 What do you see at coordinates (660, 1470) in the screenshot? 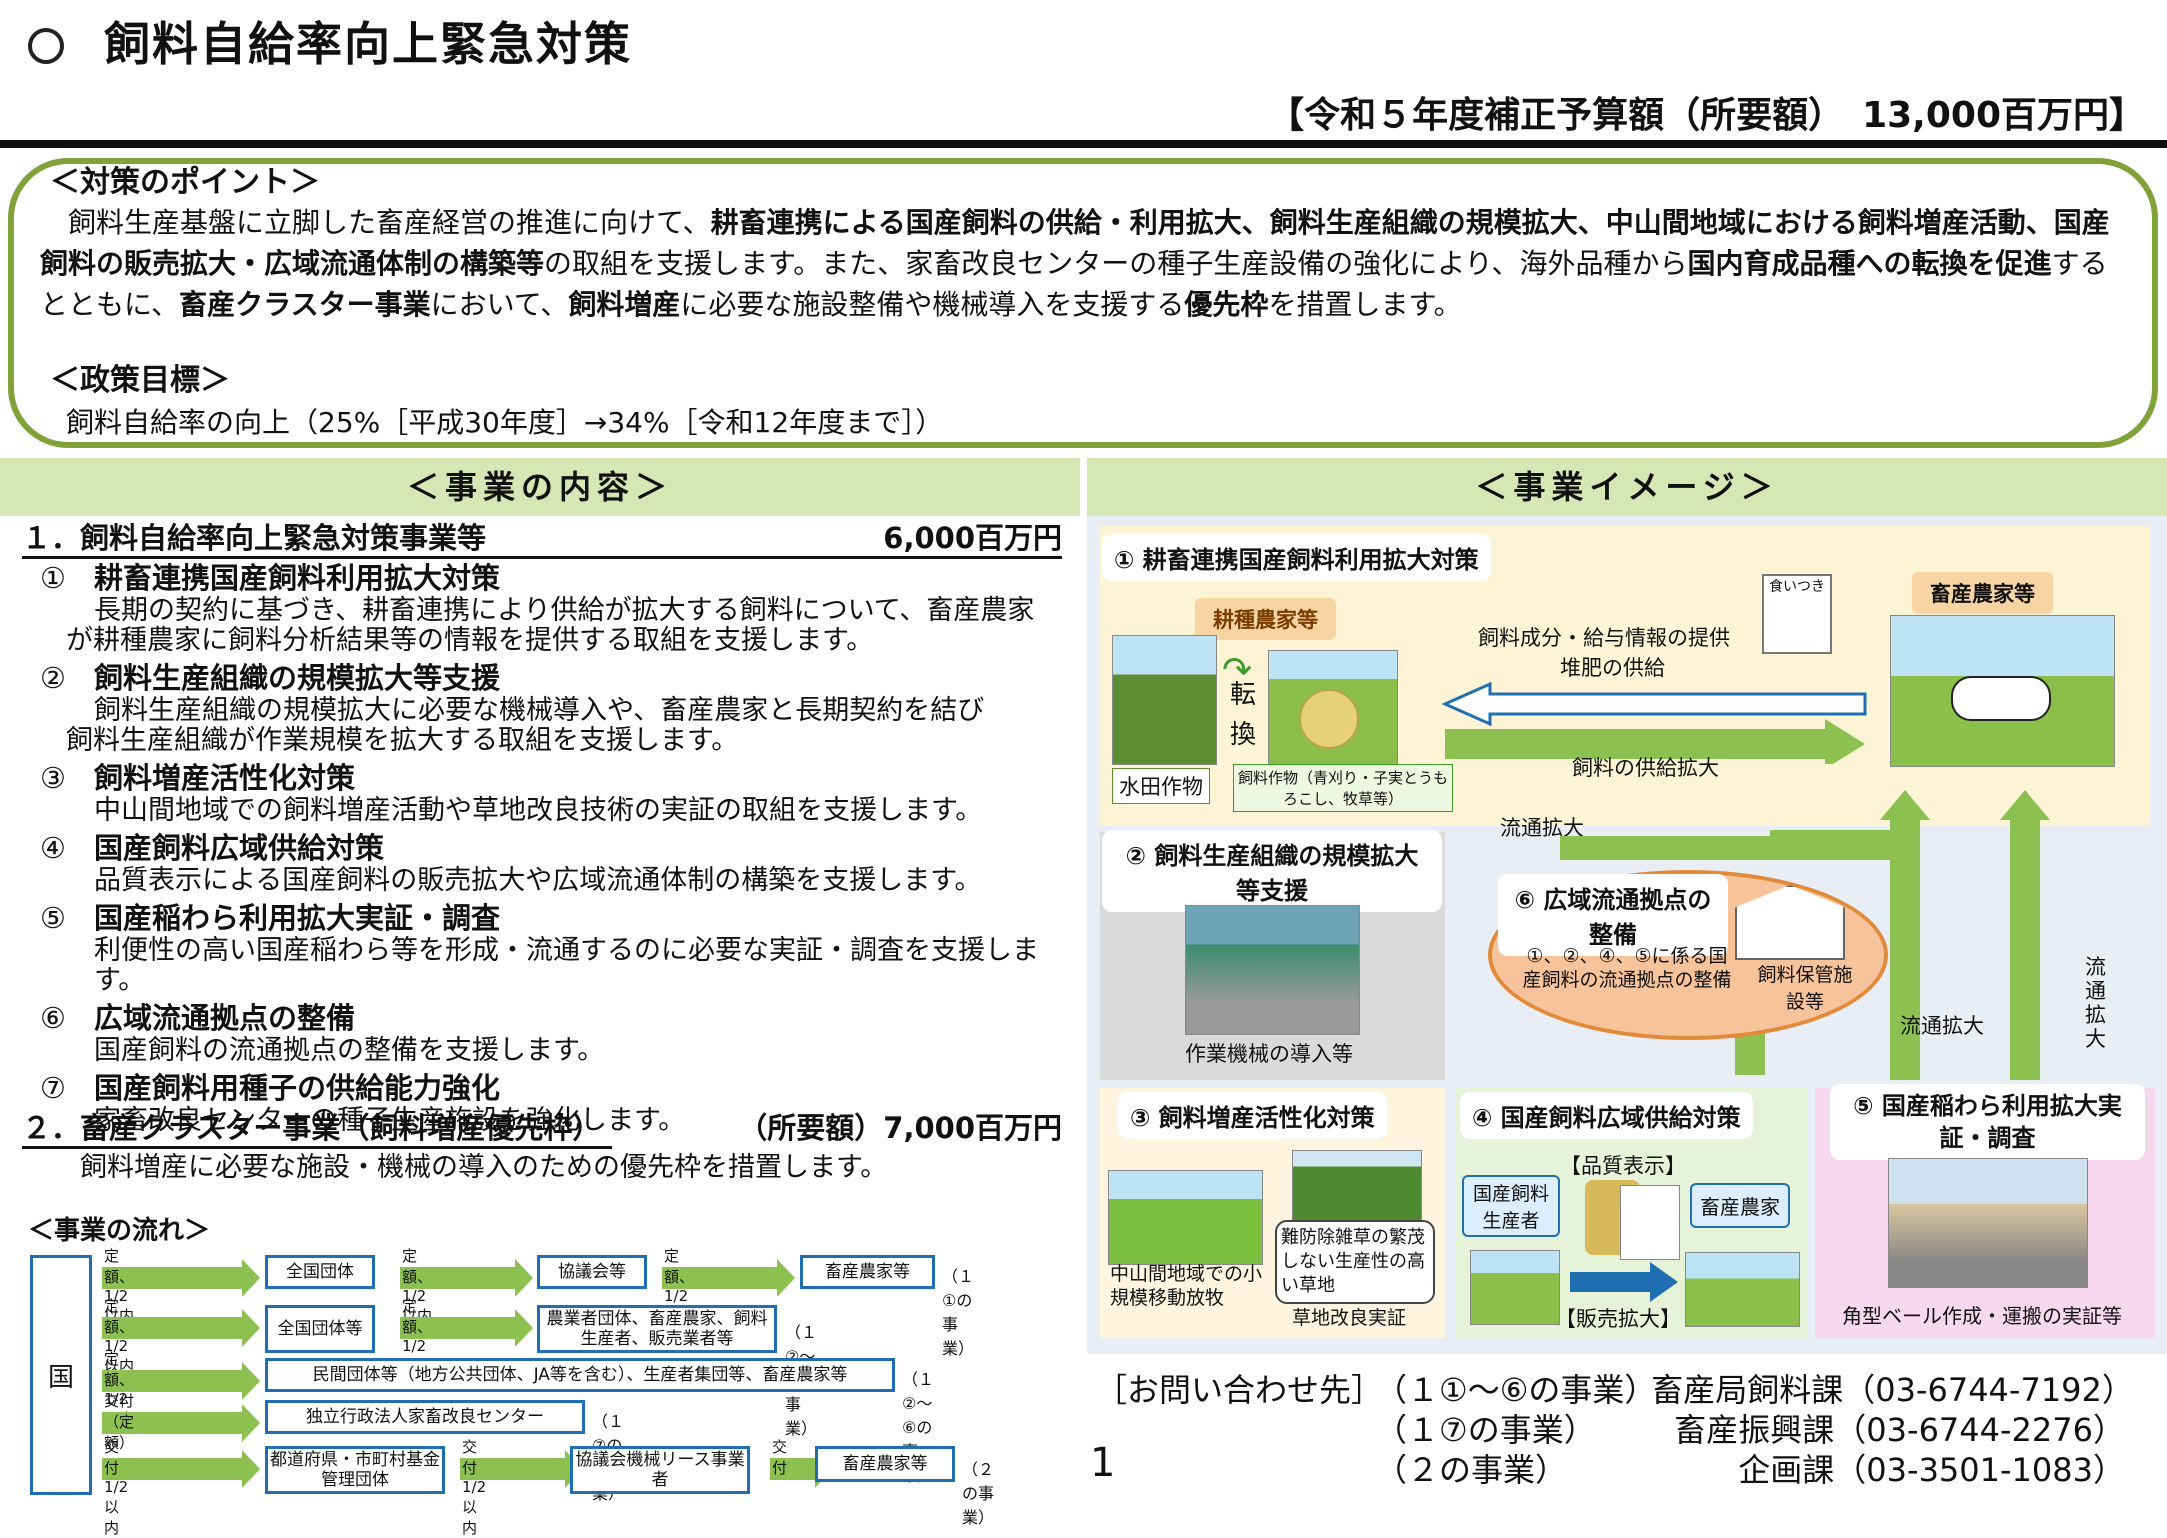
I see `flow-box: 協議会機械リース事業者` at bounding box center [660, 1470].